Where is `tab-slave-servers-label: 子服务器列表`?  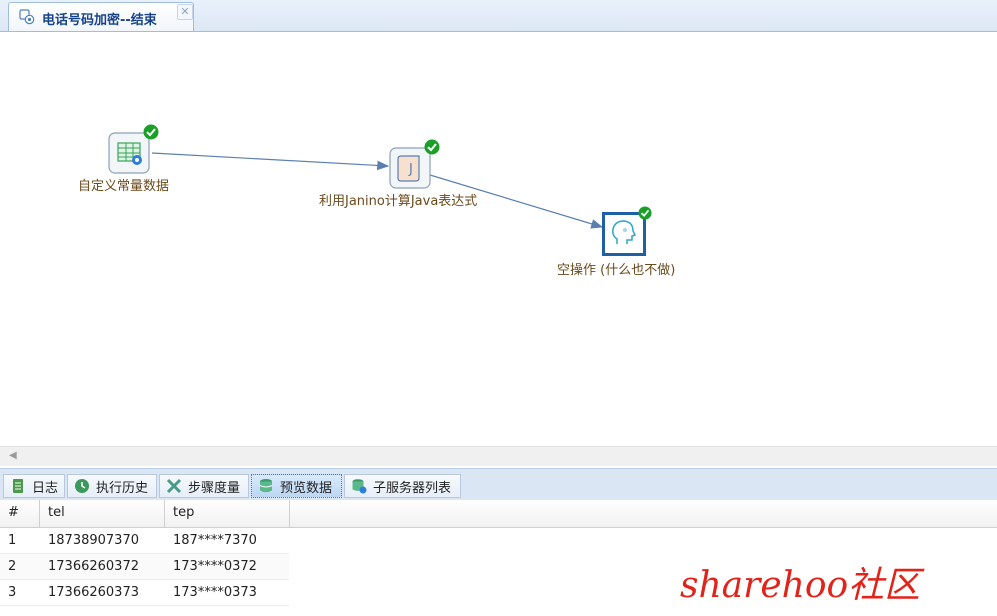 tab-slave-servers-label: 子服务器列表 is located at coordinates (412, 488).